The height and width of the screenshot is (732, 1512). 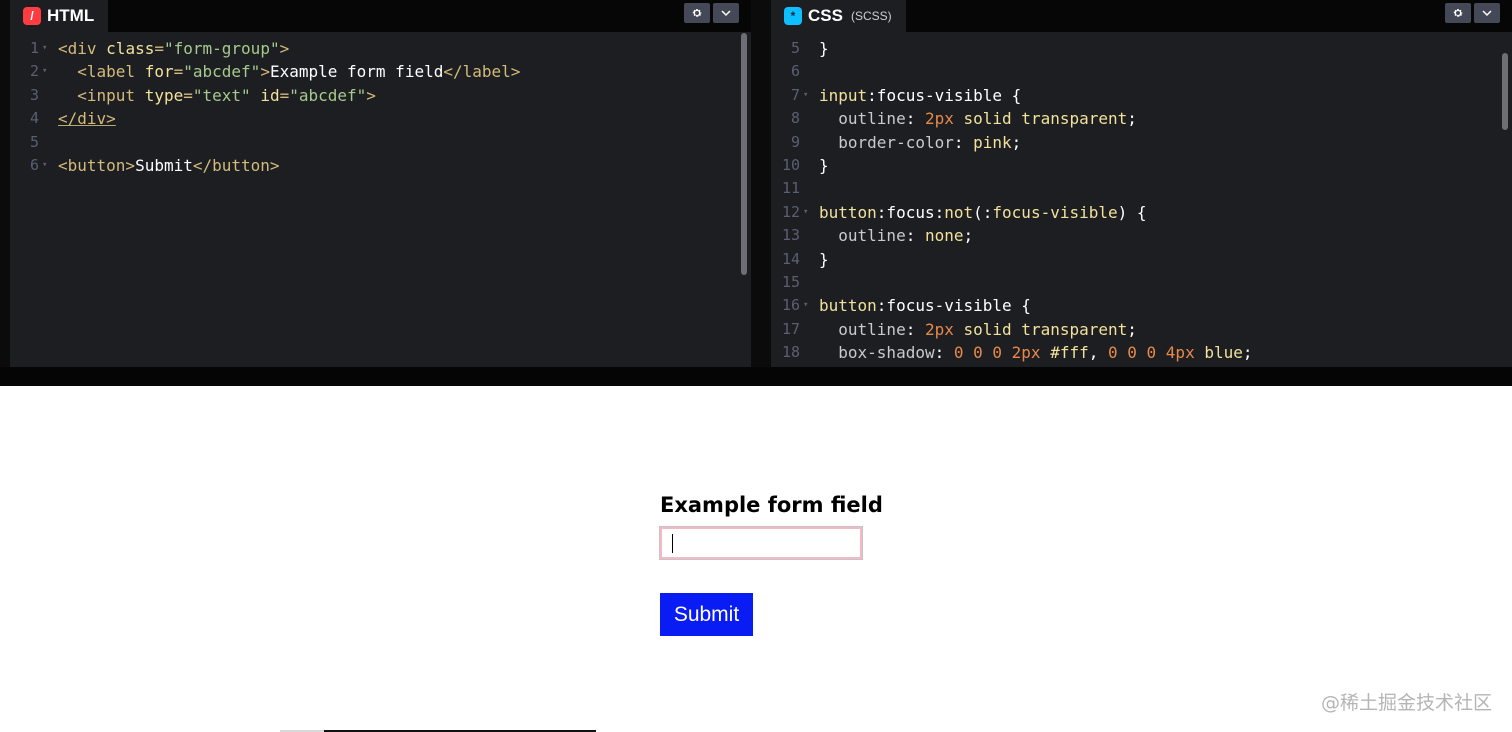 I want to click on submit-button: Submit, so click(x=706, y=614).